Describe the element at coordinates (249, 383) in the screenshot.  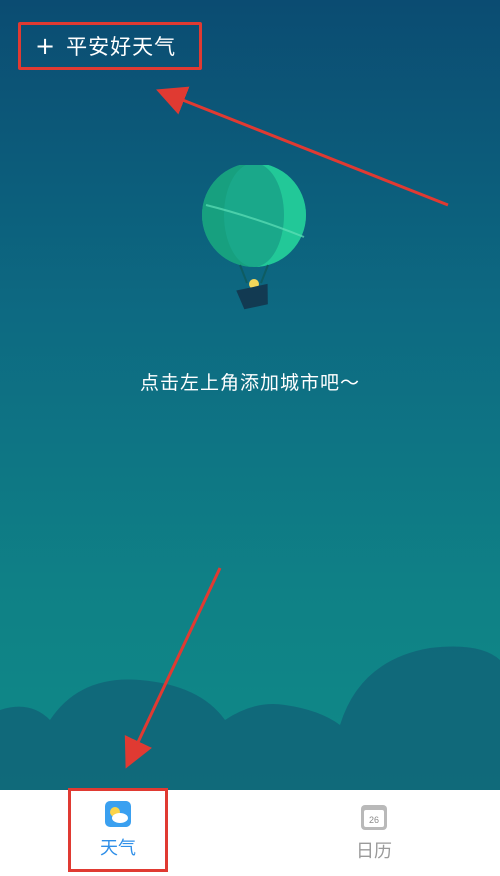
I see `empty-state-hint: 点击左上角添加城市吧～` at that location.